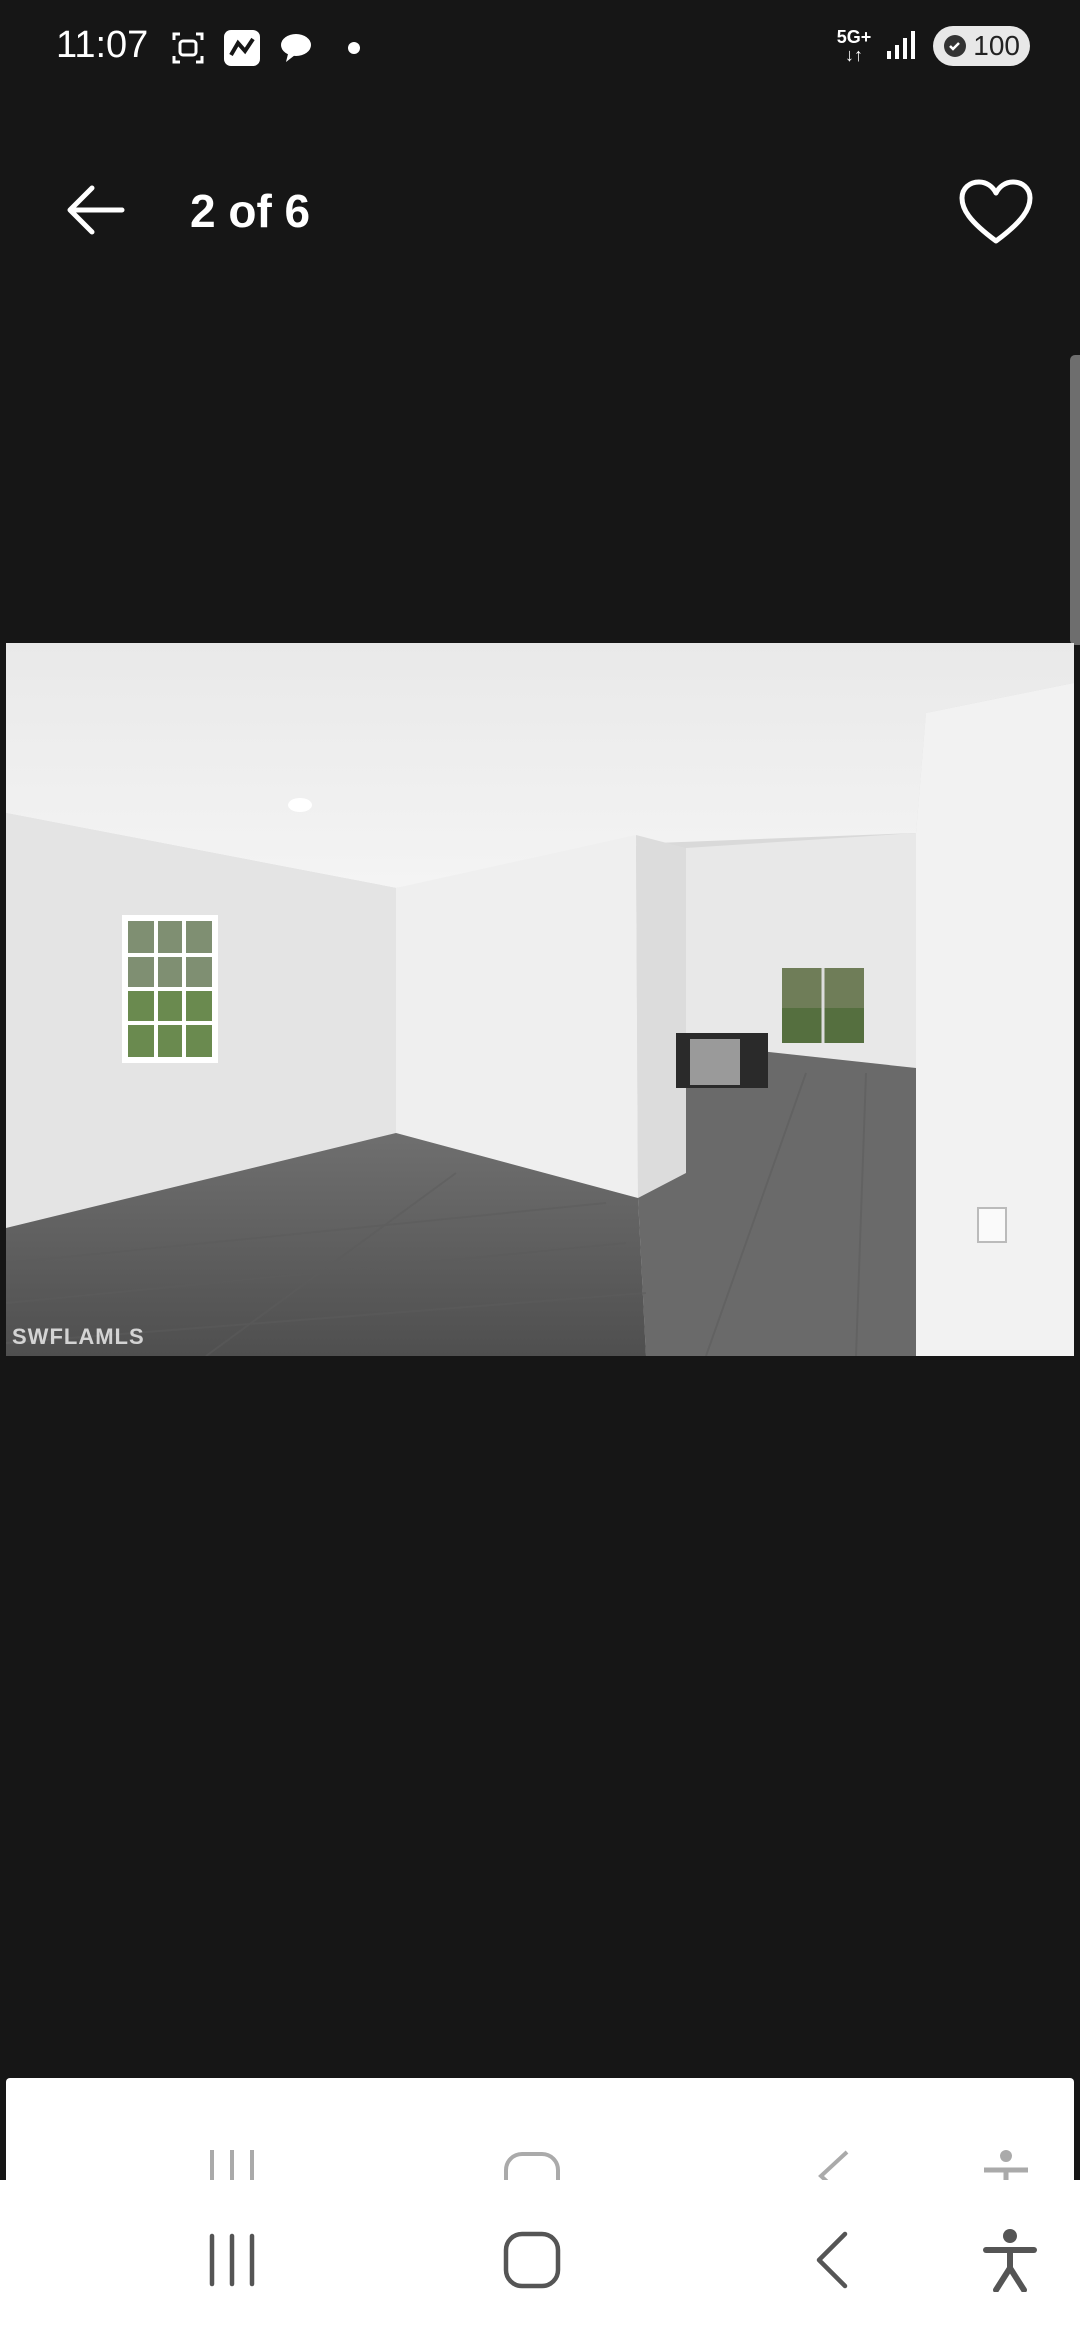 This screenshot has width=1080, height=2340. What do you see at coordinates (532, 2150) in the screenshot?
I see `ghost-home-icon` at bounding box center [532, 2150].